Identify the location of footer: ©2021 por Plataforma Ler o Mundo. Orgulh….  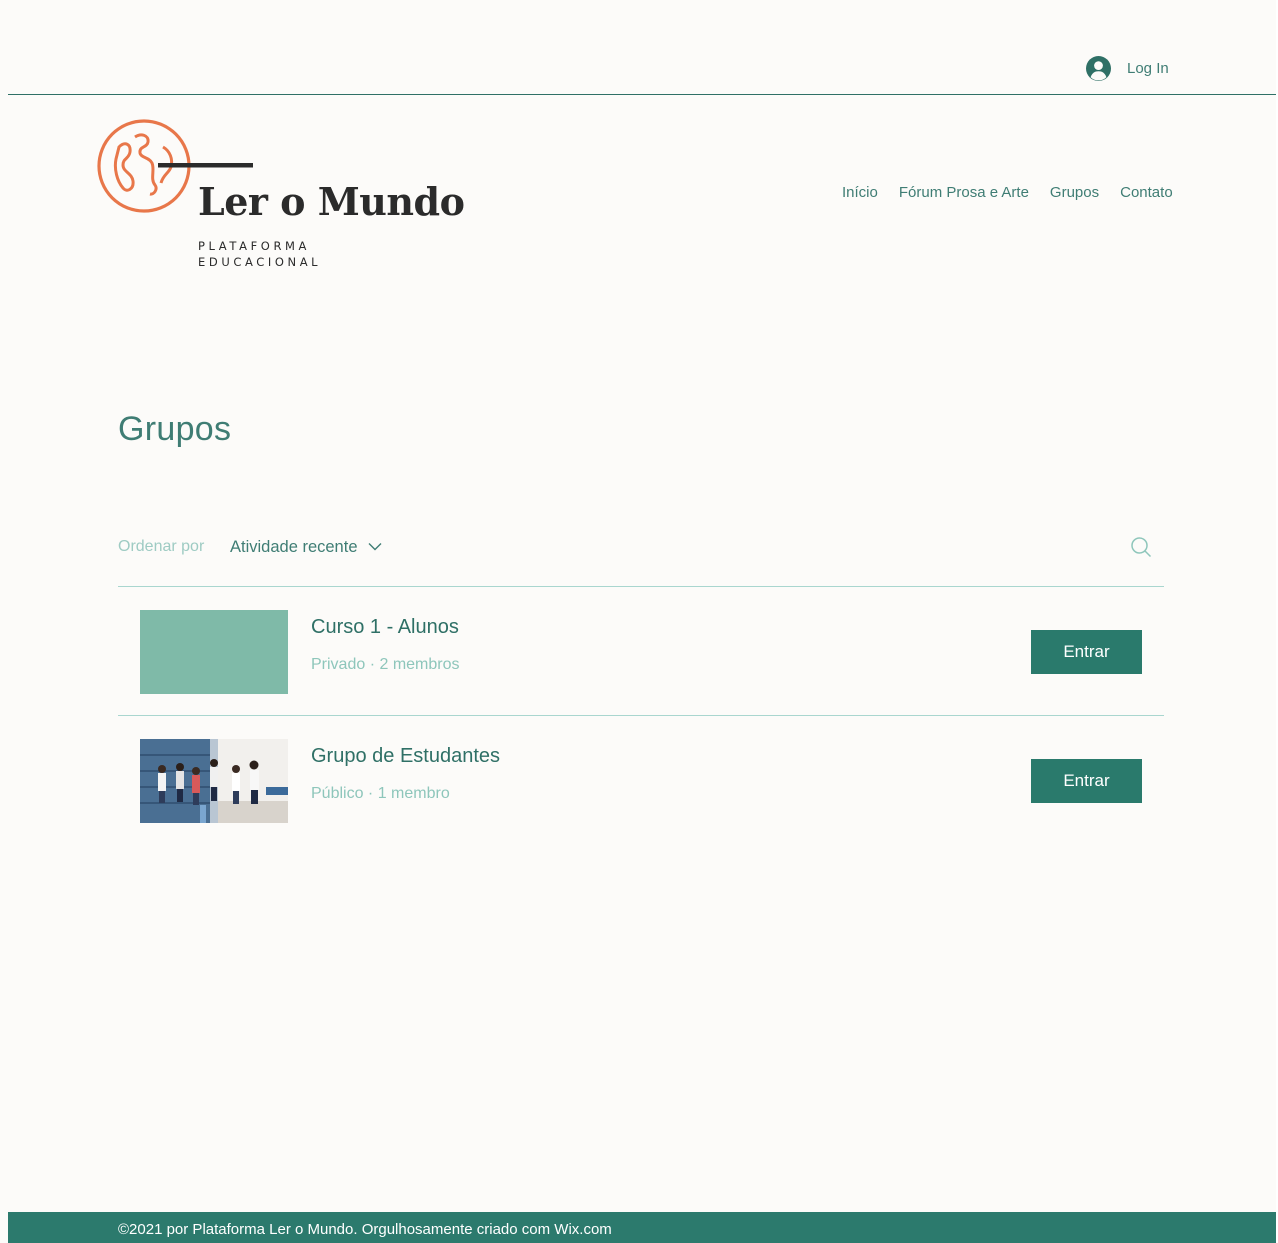
(642, 1227).